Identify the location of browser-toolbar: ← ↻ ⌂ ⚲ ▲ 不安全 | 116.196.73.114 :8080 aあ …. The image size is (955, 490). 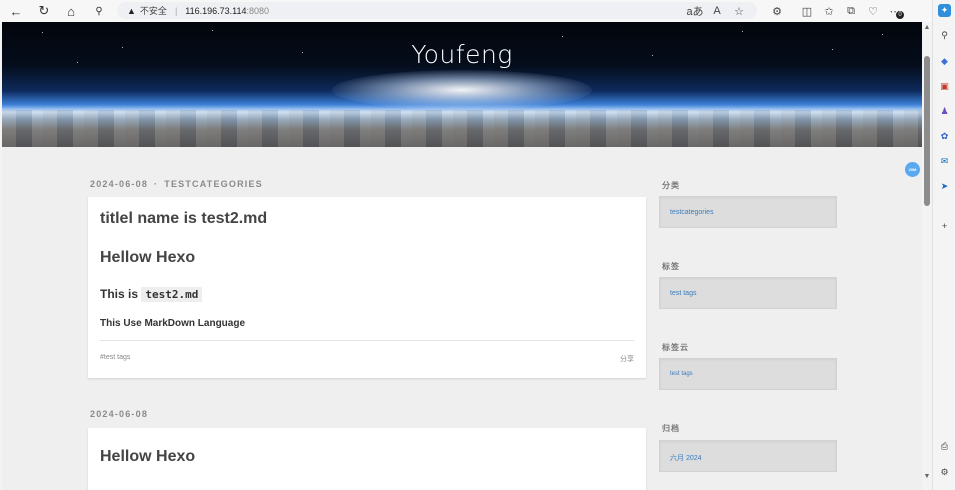
(477, 11).